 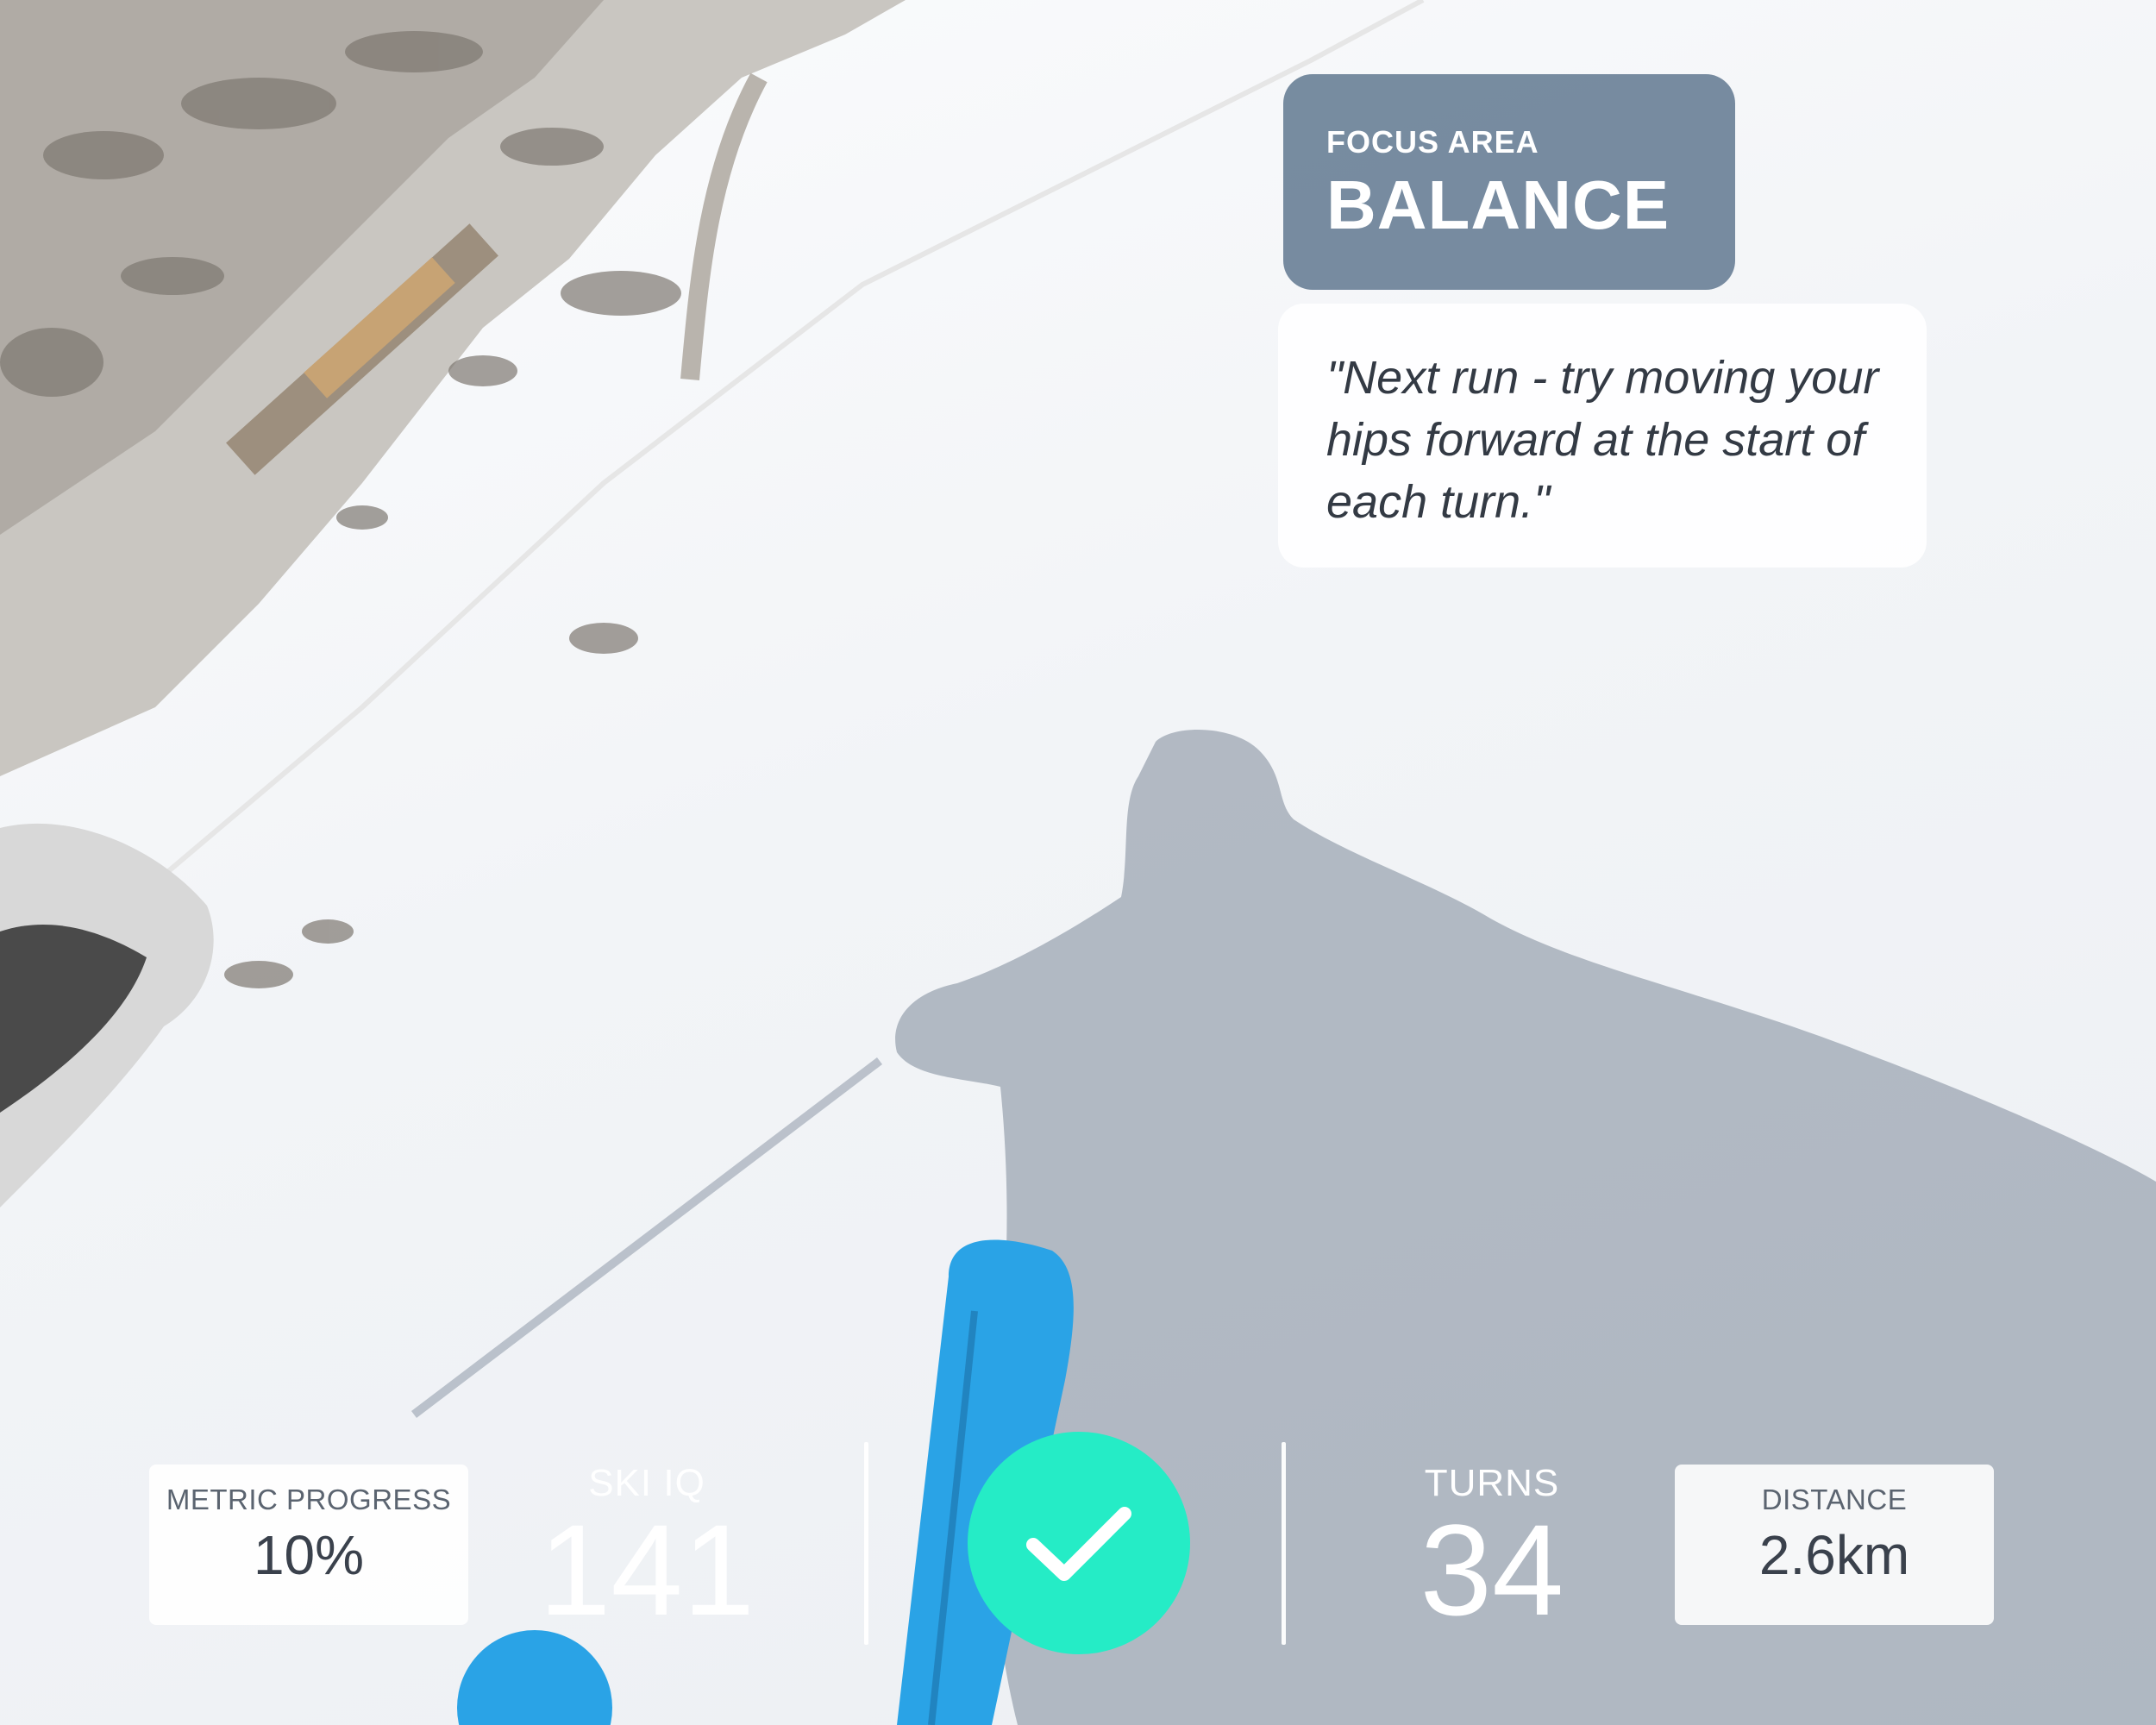 What do you see at coordinates (534, 1678) in the screenshot?
I see `ski-tip-left` at bounding box center [534, 1678].